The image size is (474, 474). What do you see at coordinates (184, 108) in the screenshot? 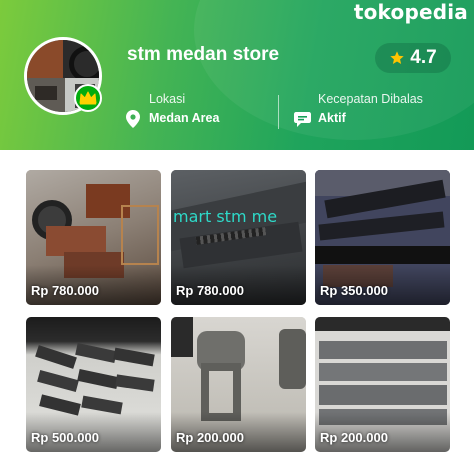
I see `location-info: Lokasi Medan Area` at bounding box center [184, 108].